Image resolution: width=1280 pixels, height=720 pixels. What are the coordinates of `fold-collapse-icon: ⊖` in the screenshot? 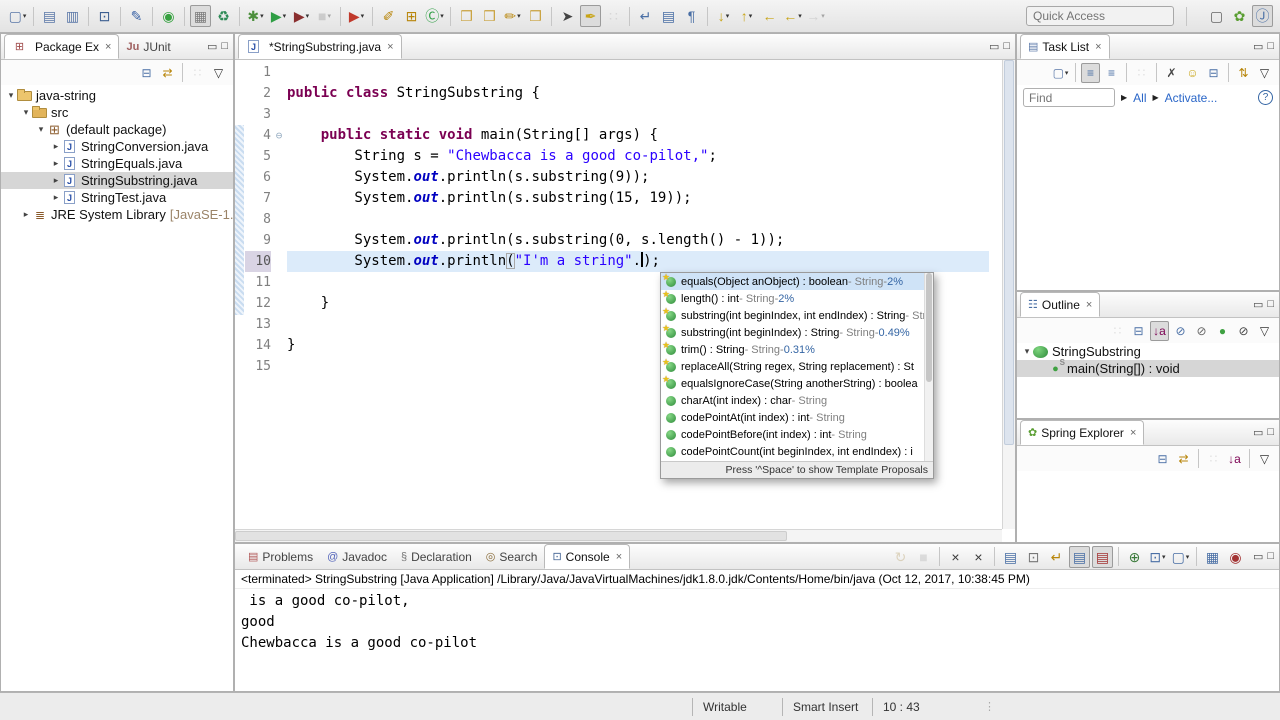 It's located at (279, 135).